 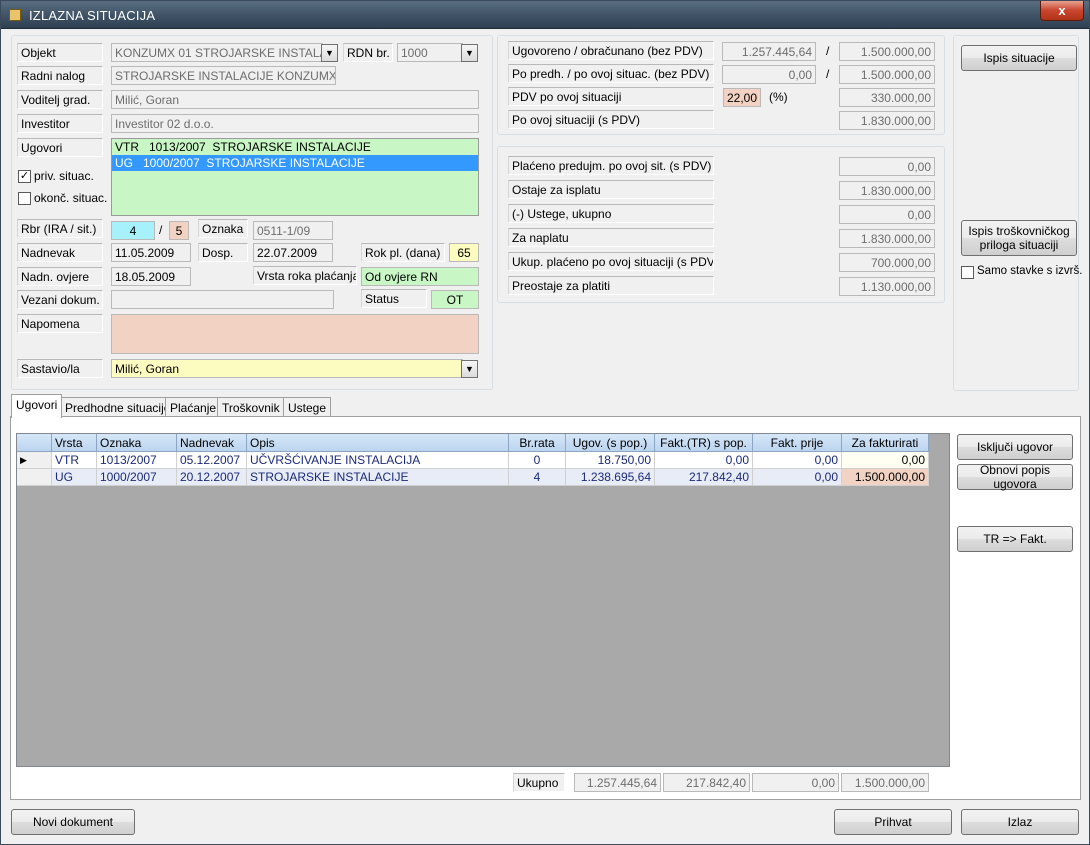 What do you see at coordinates (769, 51) in the screenshot?
I see `summary1-value-a: 1.257.445,64` at bounding box center [769, 51].